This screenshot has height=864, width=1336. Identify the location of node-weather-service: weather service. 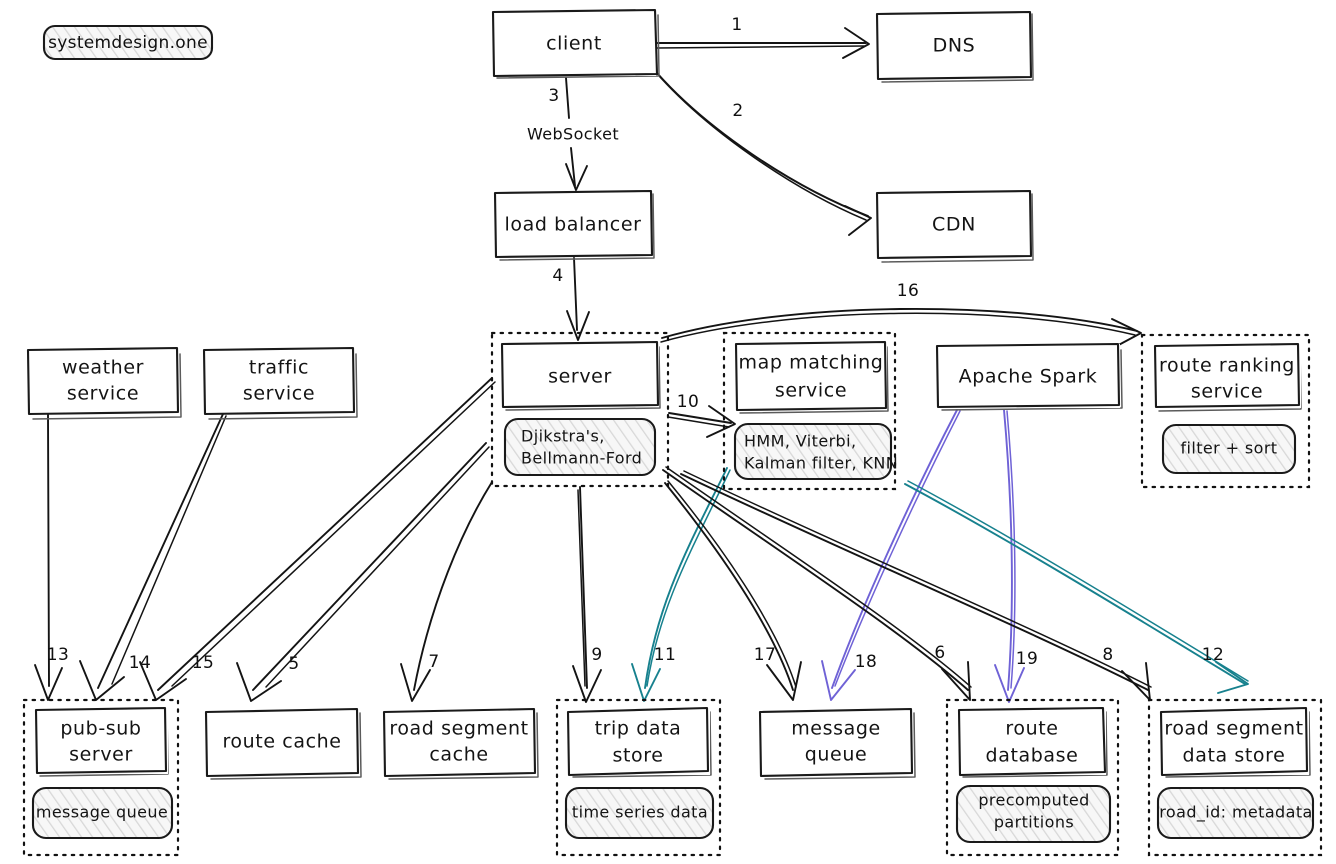
(104, 383).